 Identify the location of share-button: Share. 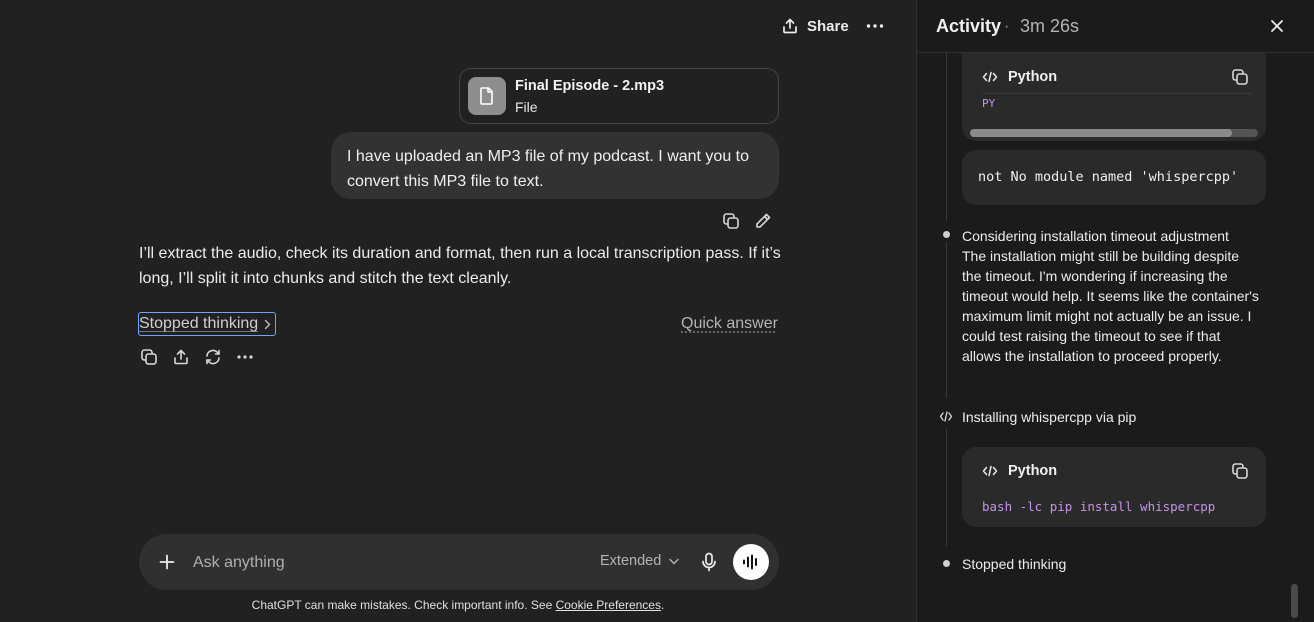
(815, 26).